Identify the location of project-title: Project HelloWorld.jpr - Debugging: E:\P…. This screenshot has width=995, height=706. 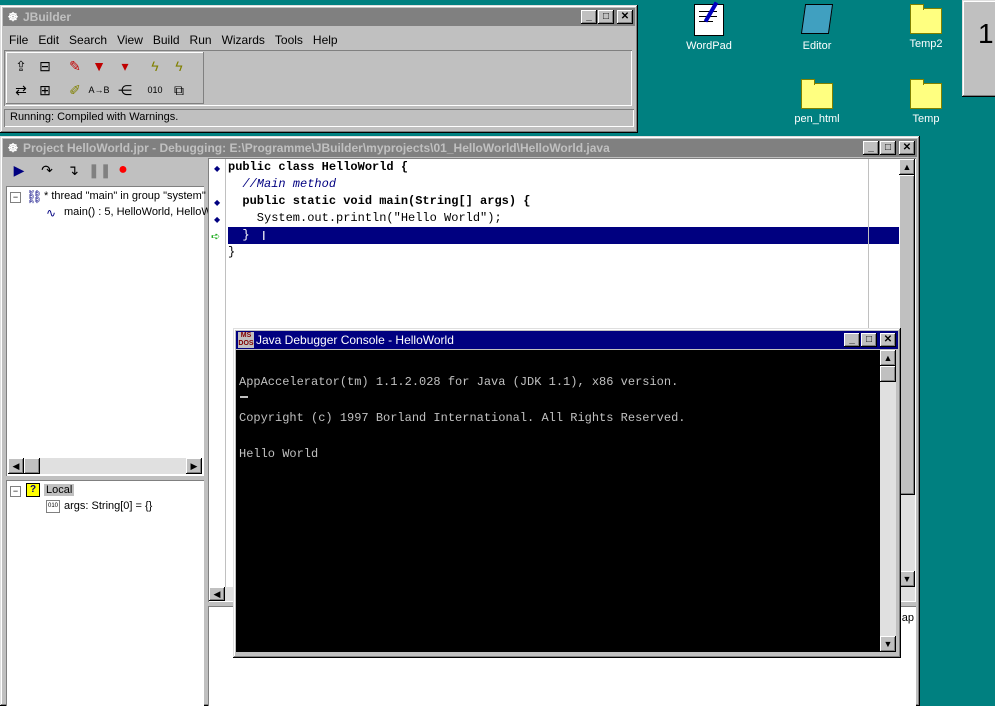
(316, 148).